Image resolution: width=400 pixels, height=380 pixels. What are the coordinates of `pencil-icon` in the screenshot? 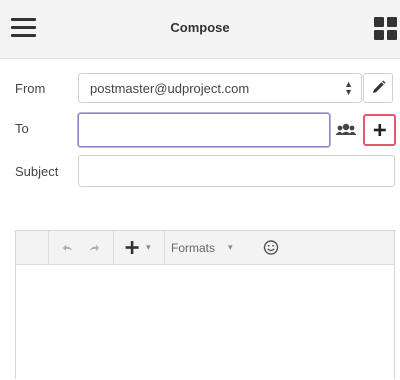 It's located at (379, 86).